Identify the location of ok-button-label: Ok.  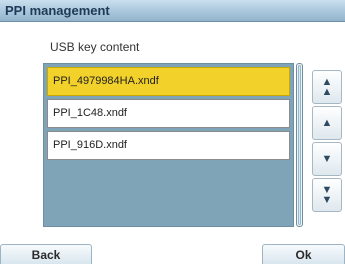
(303, 254).